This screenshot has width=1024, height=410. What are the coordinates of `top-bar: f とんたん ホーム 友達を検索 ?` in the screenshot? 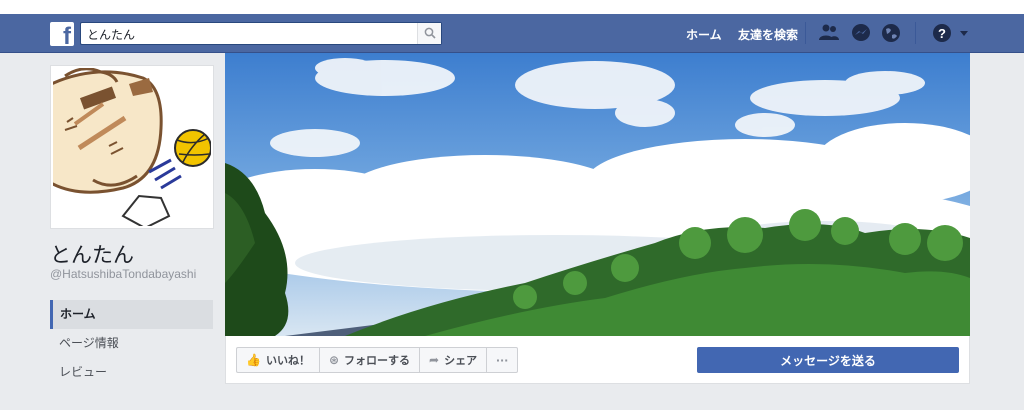 It's located at (512, 26).